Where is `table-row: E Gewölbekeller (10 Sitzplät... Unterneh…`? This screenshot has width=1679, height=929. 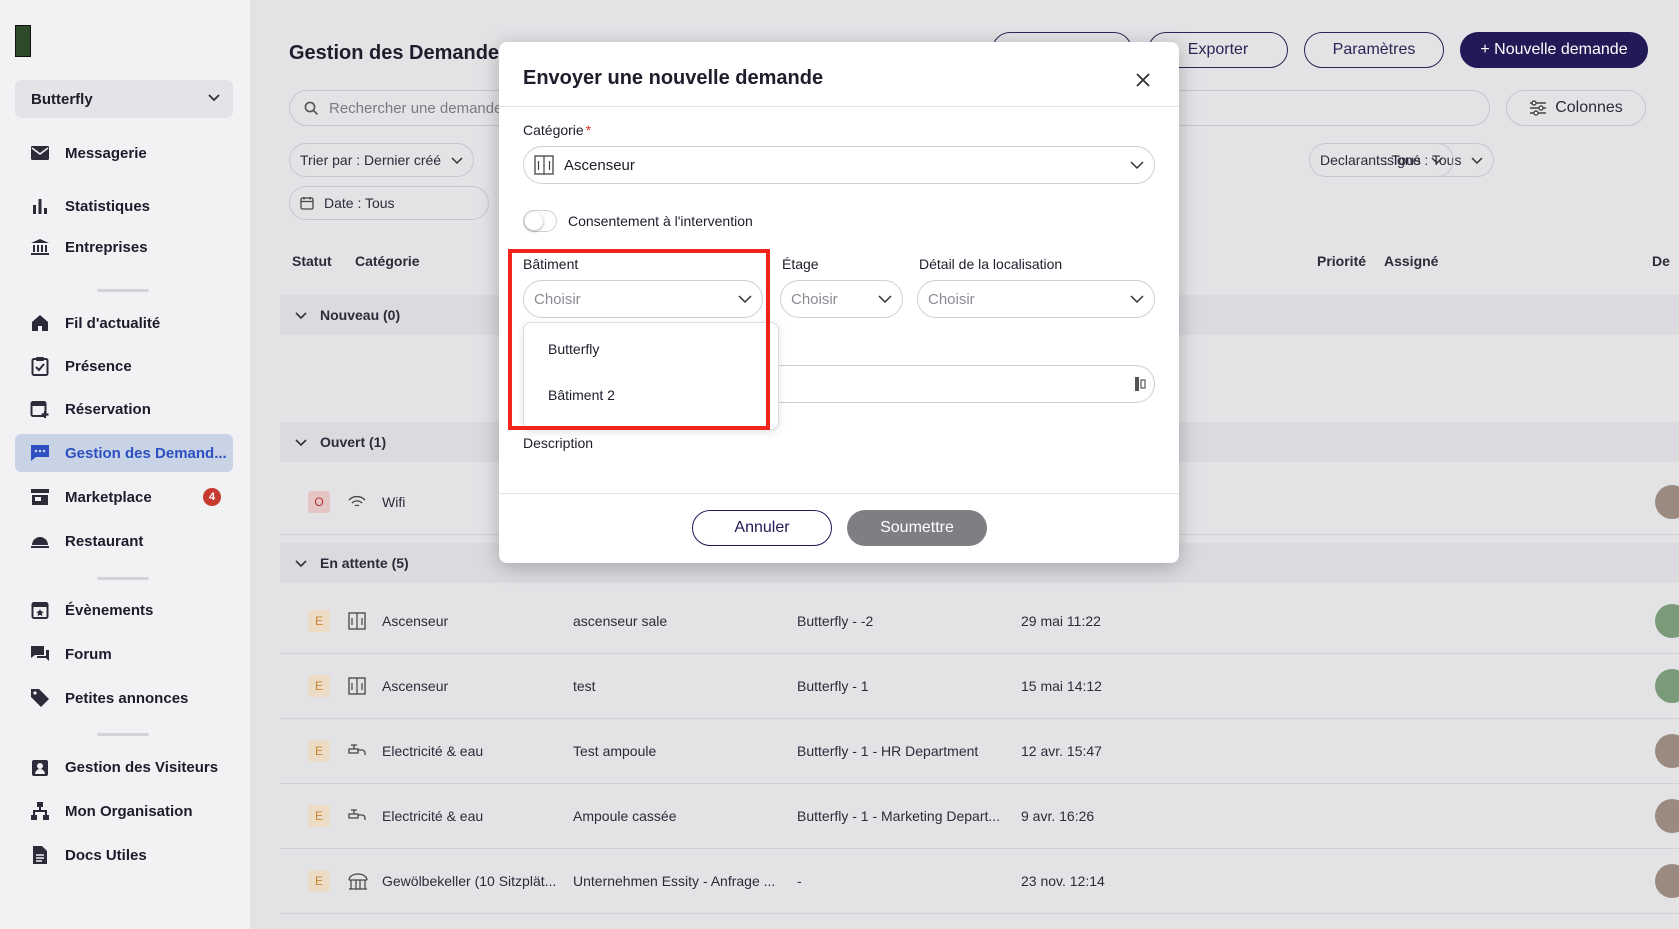
table-row: E Gewölbekeller (10 Sitzplät... Unterneh… is located at coordinates (979, 881).